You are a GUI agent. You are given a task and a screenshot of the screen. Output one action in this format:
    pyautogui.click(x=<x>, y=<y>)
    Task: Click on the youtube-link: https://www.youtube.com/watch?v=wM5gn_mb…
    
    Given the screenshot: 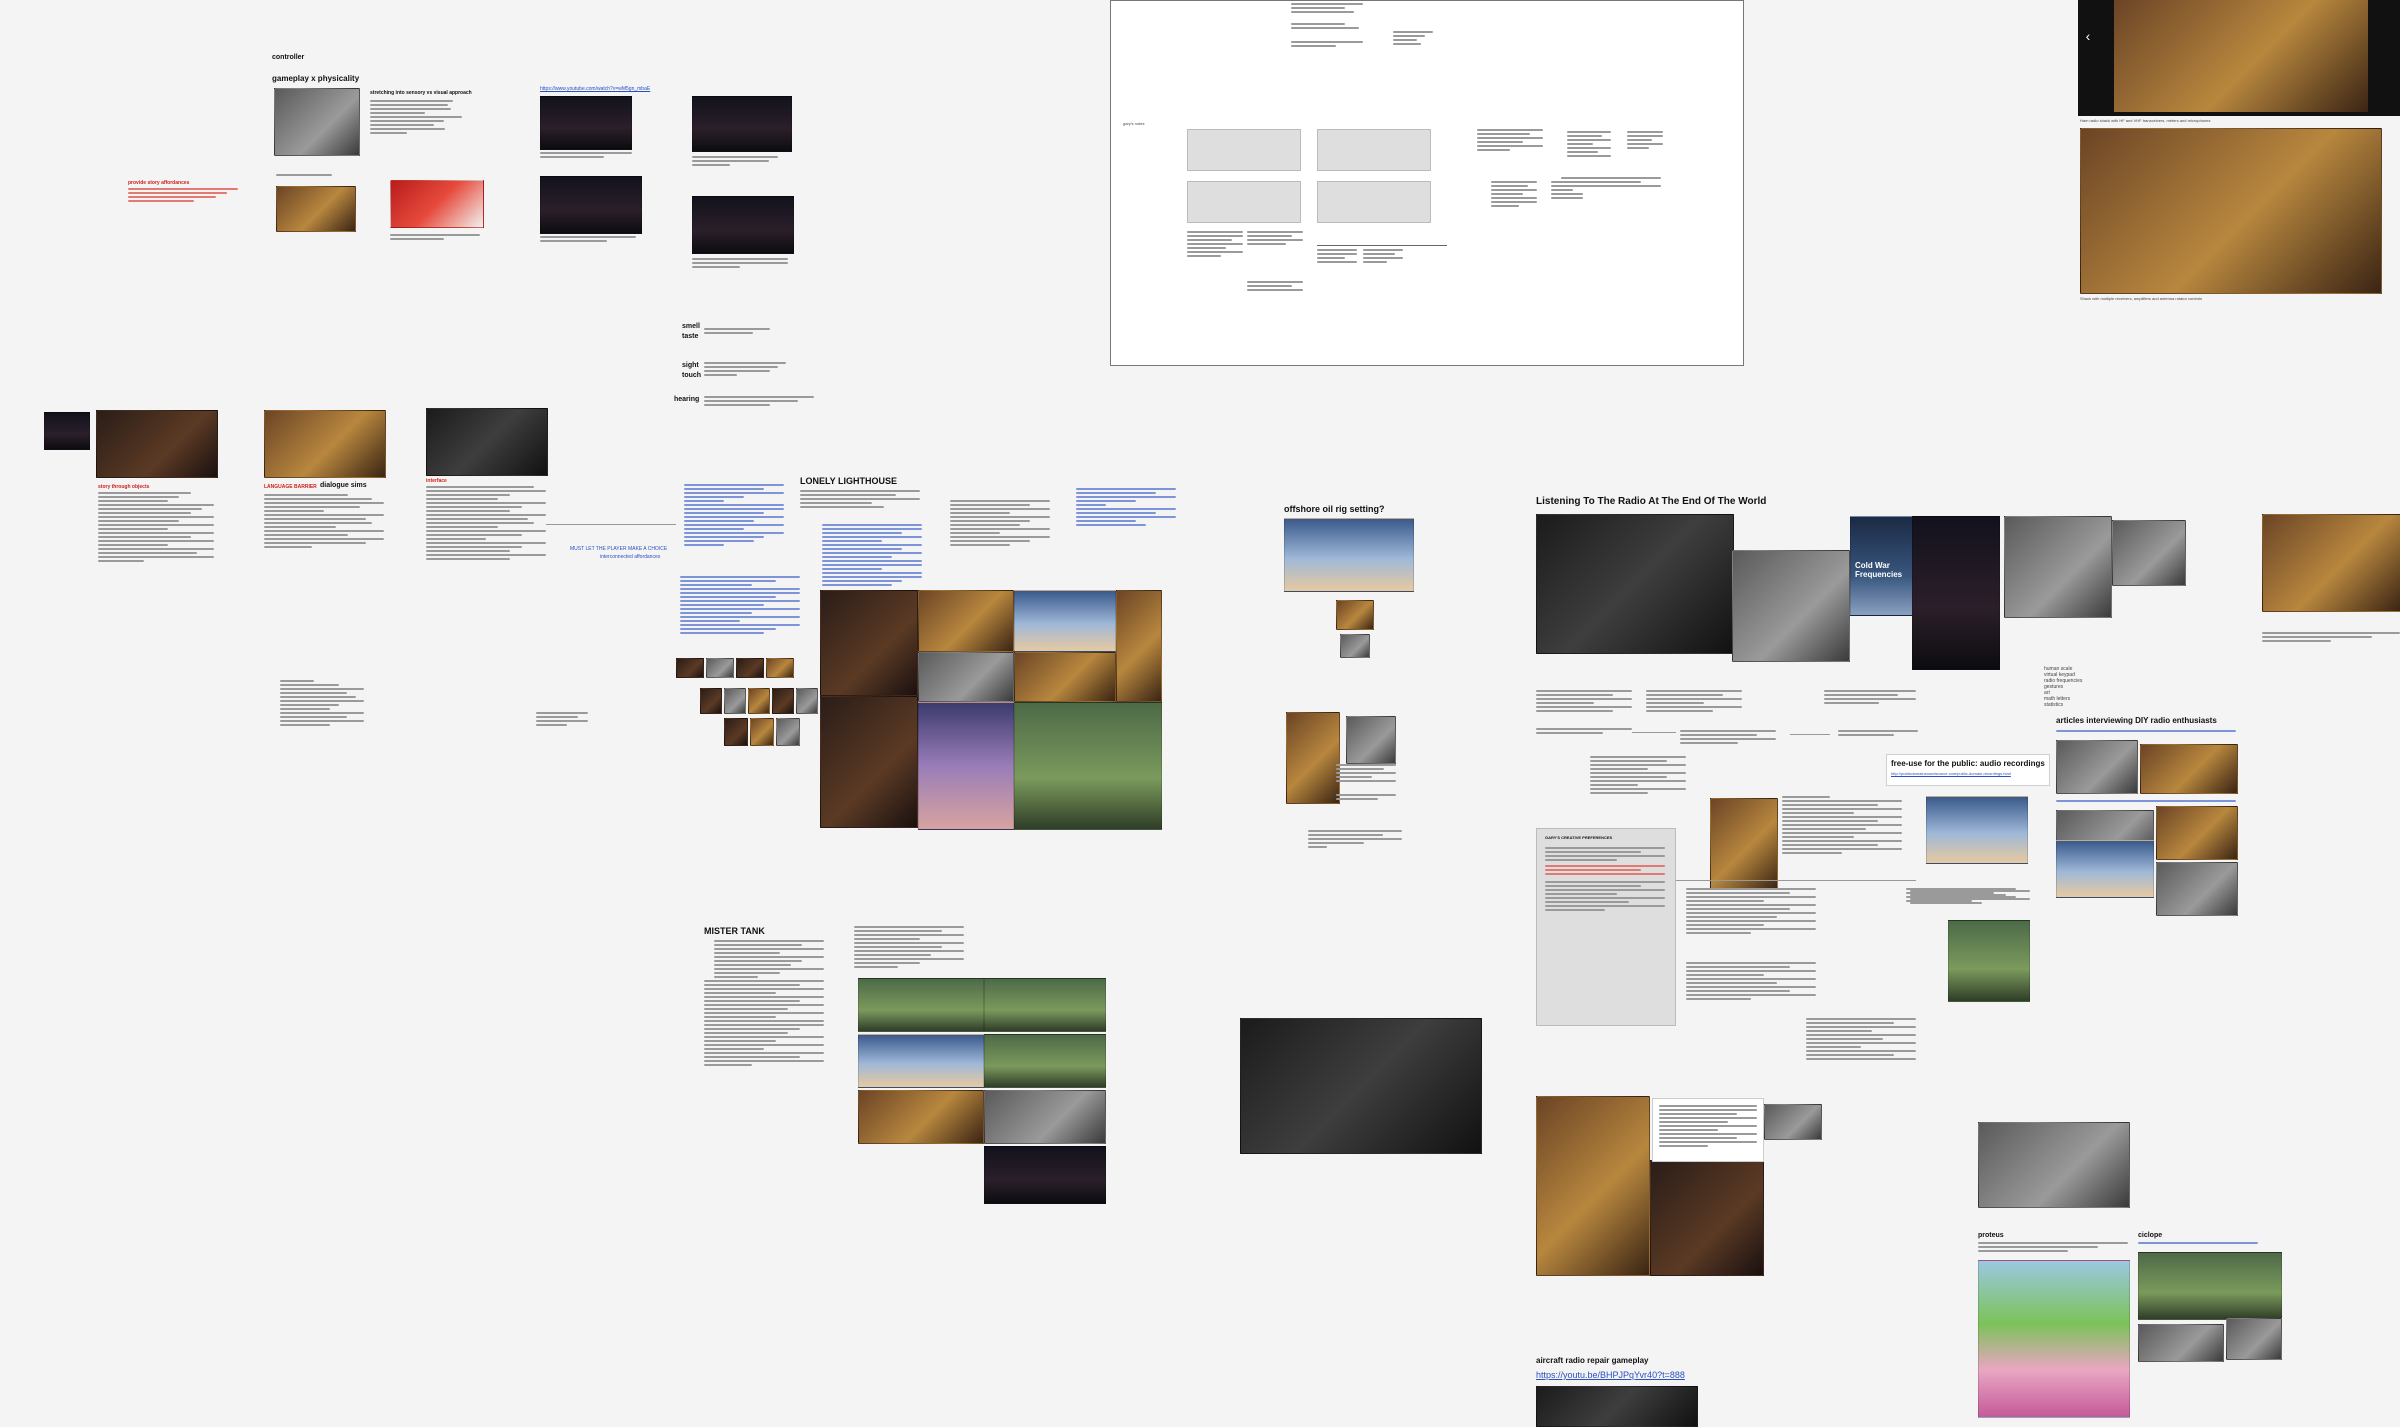 What is the action you would take?
    pyautogui.click(x=595, y=89)
    